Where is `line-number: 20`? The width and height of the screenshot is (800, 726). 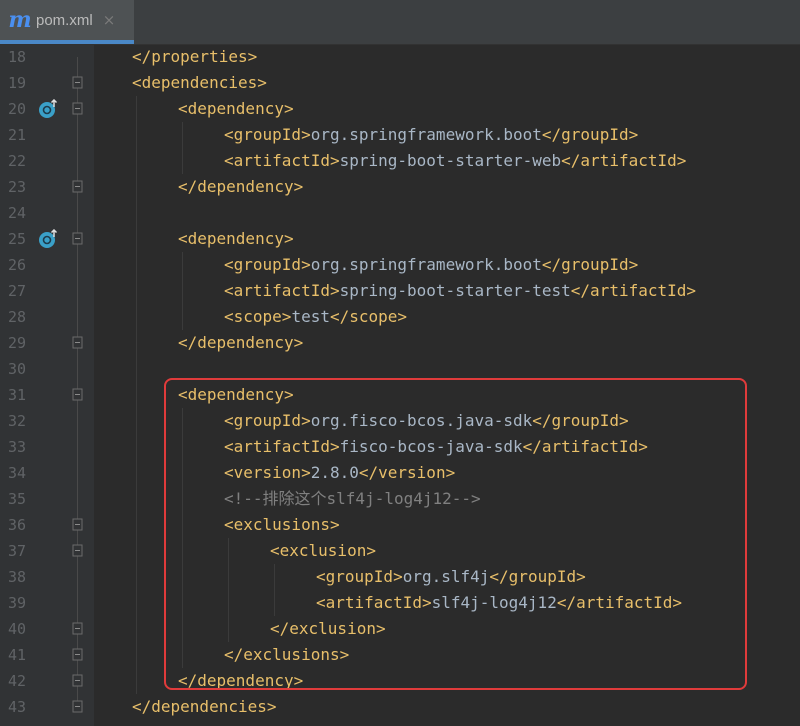
line-number: 20 is located at coordinates (17, 109).